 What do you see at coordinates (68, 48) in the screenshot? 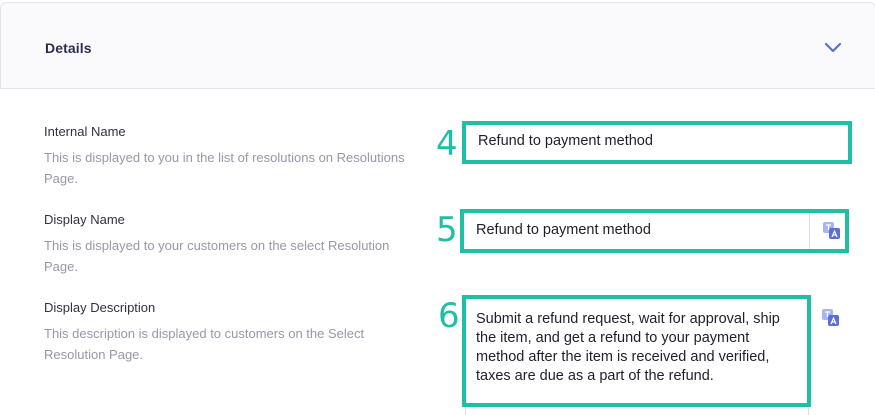
I see `section-title: Details` at bounding box center [68, 48].